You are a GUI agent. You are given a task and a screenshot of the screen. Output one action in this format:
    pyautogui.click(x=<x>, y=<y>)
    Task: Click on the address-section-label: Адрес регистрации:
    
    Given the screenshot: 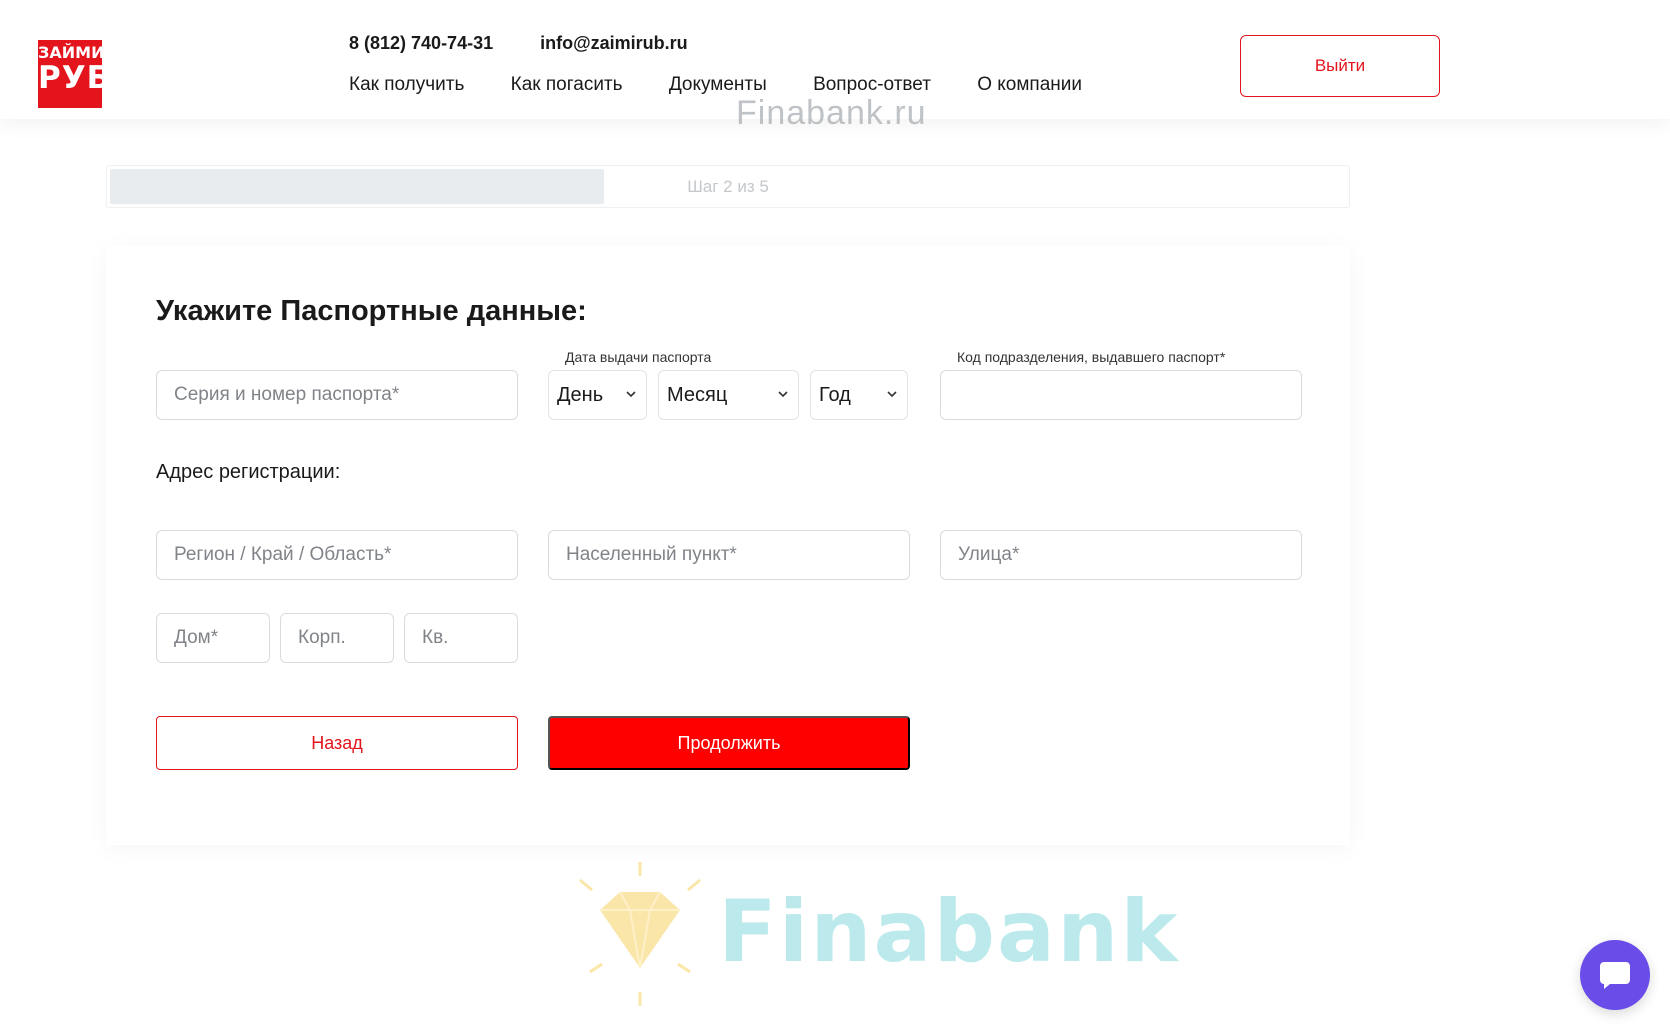 What is the action you would take?
    pyautogui.click(x=248, y=472)
    